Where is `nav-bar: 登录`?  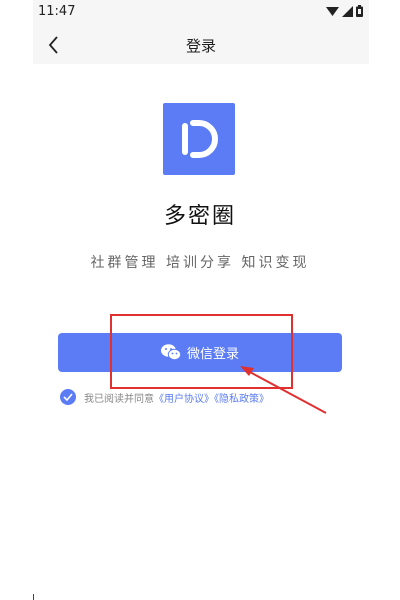 nav-bar: 登录 is located at coordinates (201, 45).